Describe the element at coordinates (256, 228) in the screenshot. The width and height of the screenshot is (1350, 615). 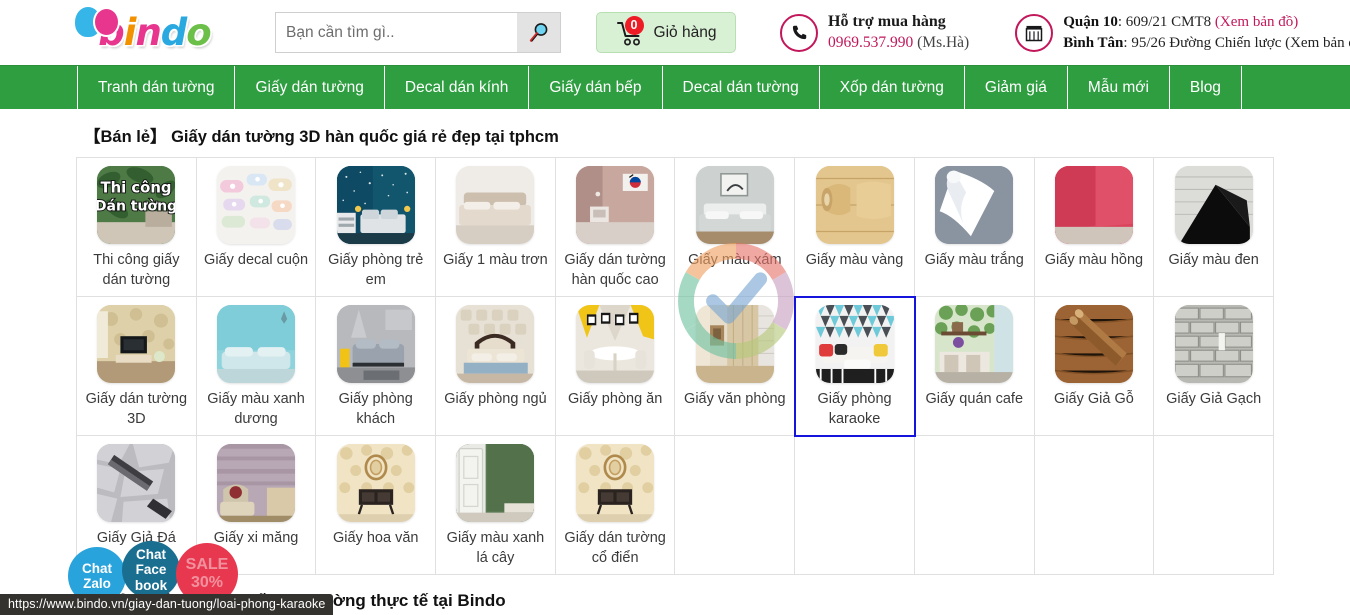
I see `category-cell: Giấy decal cuộn` at that location.